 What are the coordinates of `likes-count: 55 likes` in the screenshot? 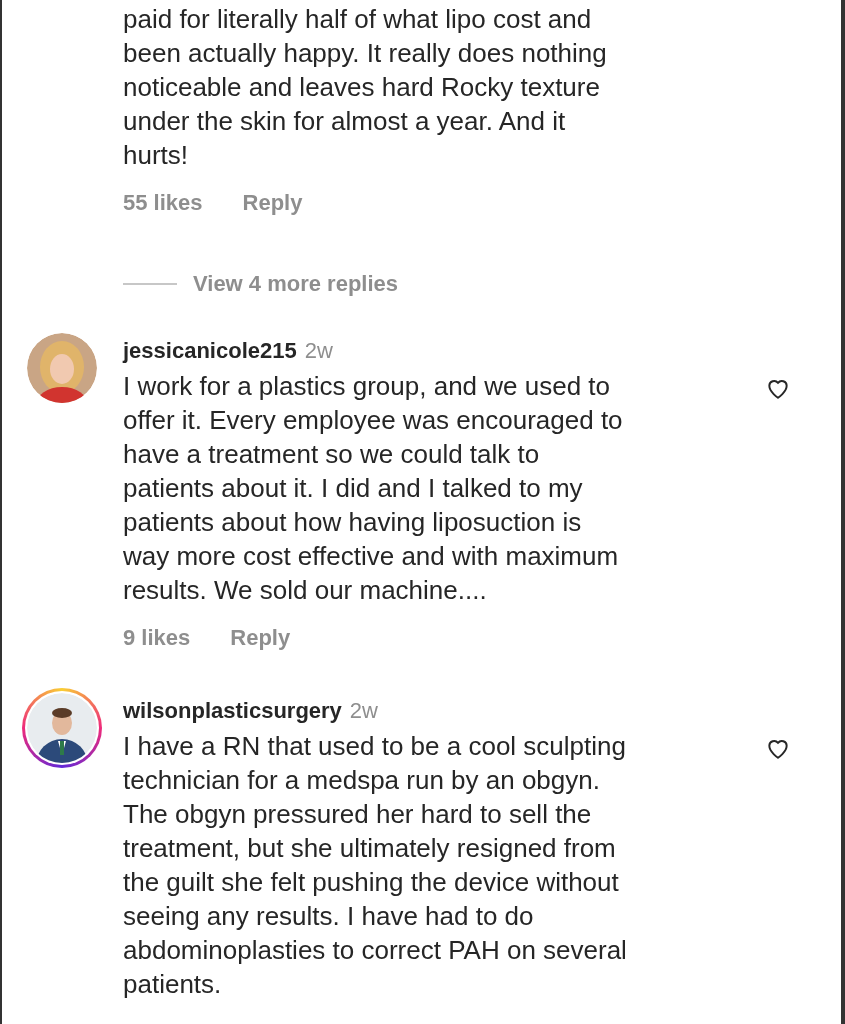 It's located at (163, 202).